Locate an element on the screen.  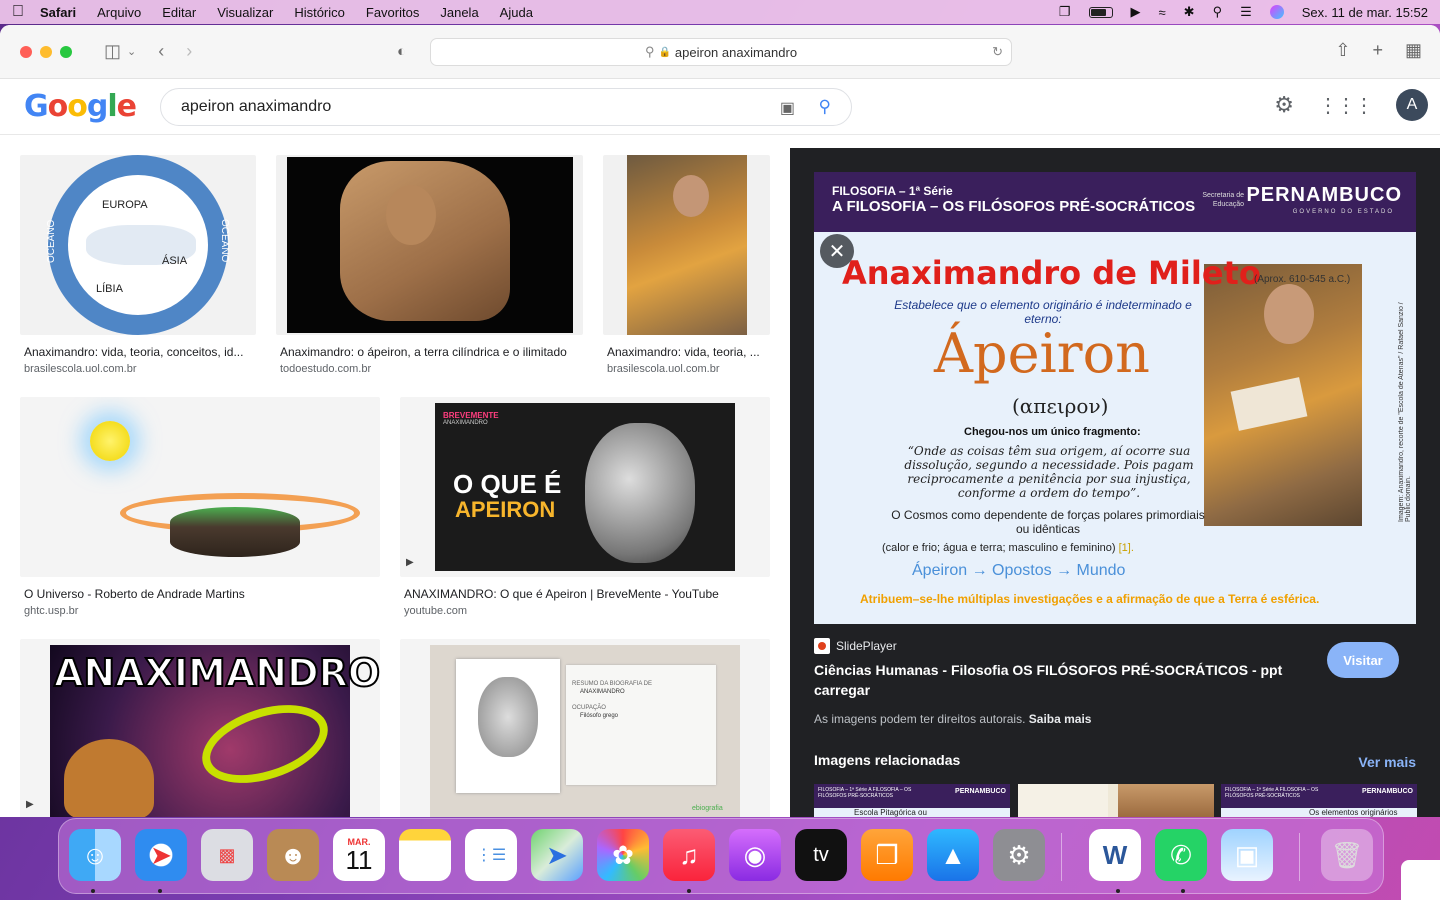
privacy-shield-icon: ◐ is located at coordinates (401, 51).